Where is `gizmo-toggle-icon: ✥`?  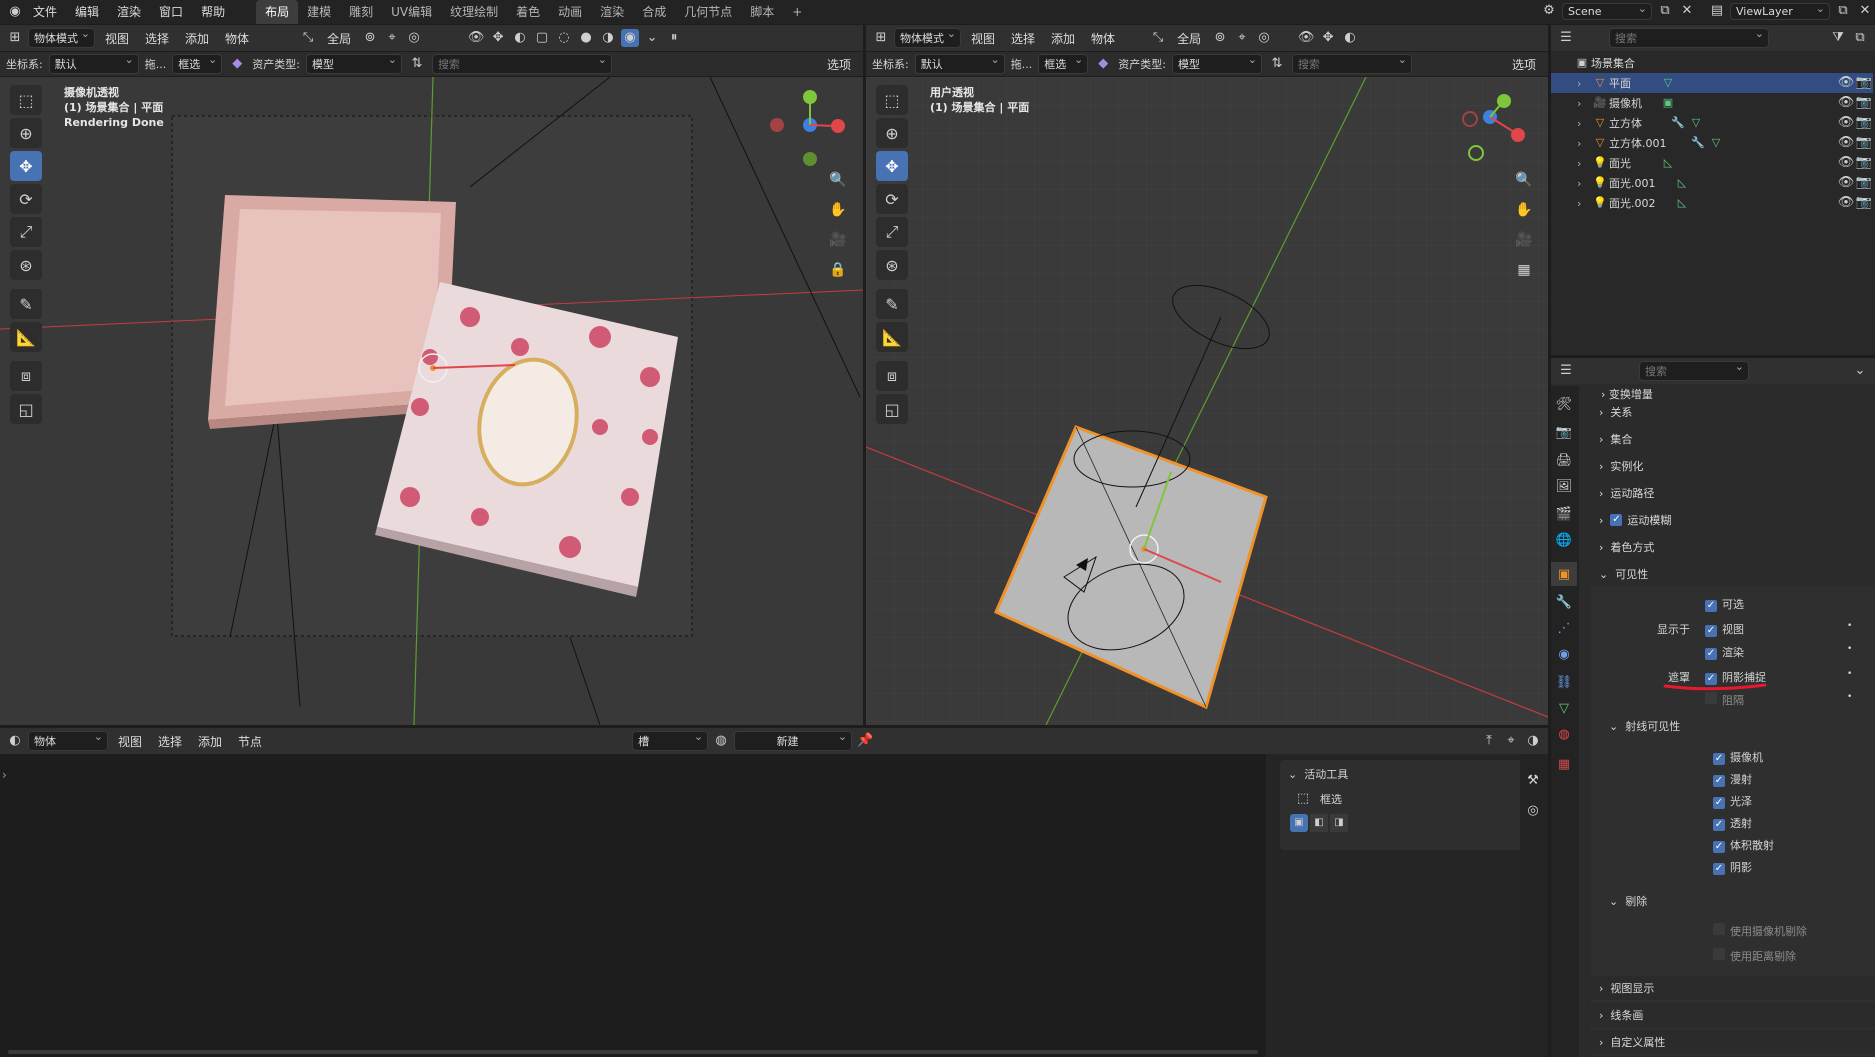
gizmo-toggle-icon: ✥ is located at coordinates (498, 38).